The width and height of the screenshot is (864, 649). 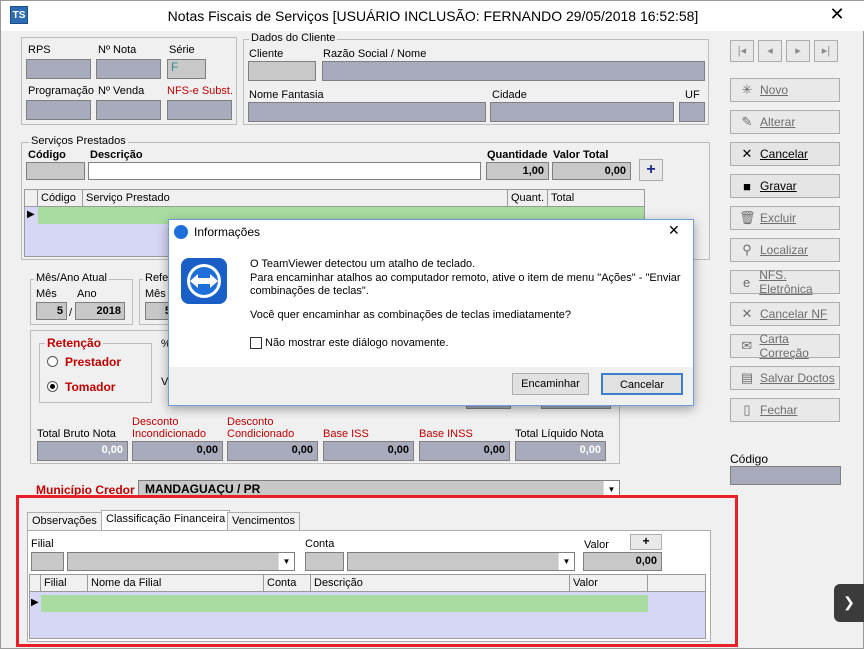 What do you see at coordinates (256, 343) in the screenshot?
I see `dont-show-checkbox` at bounding box center [256, 343].